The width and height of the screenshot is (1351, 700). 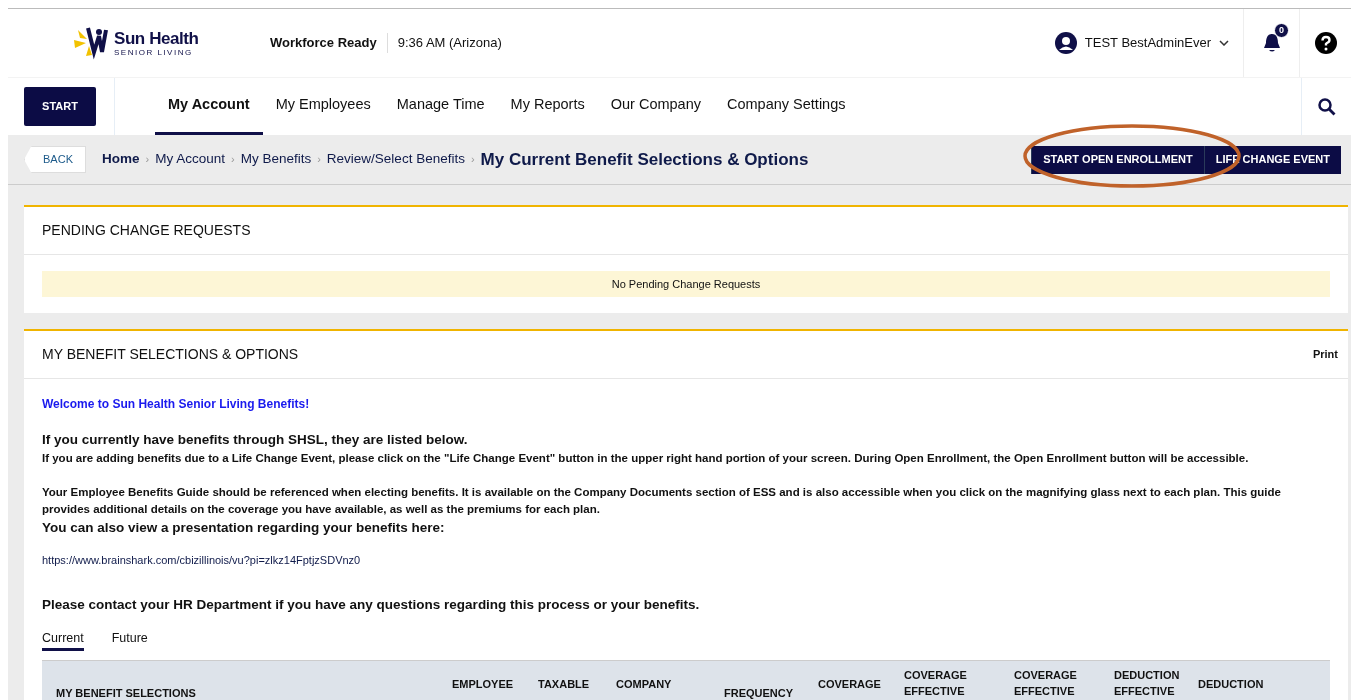 I want to click on column-header: COMPANY, so click(x=644, y=685).